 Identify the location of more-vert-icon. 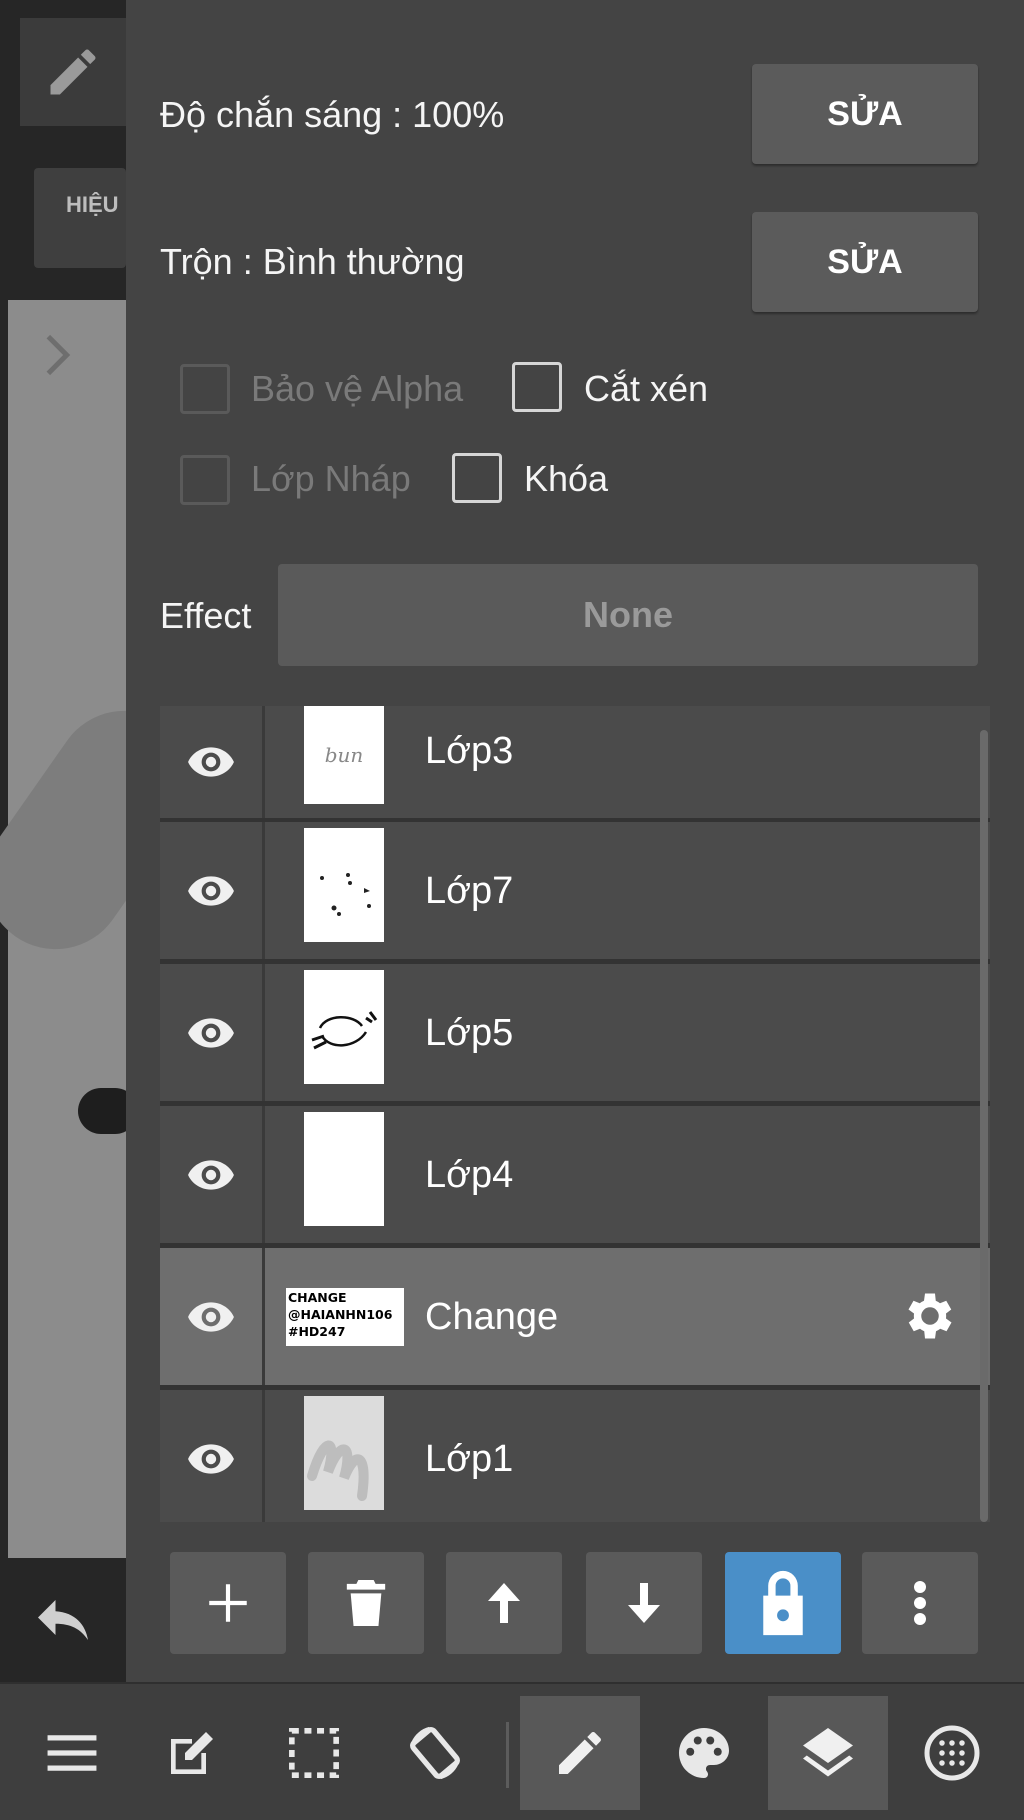
(920, 1603).